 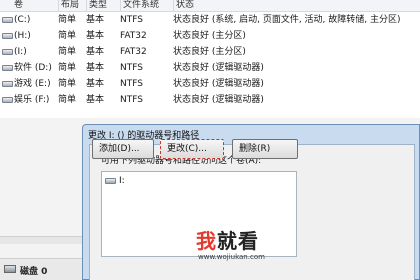 I want to click on volume-row: 游戏 (E:) 简单 基本 NTFS 状态良好 (逻辑驱动器), so click(x=210, y=84).